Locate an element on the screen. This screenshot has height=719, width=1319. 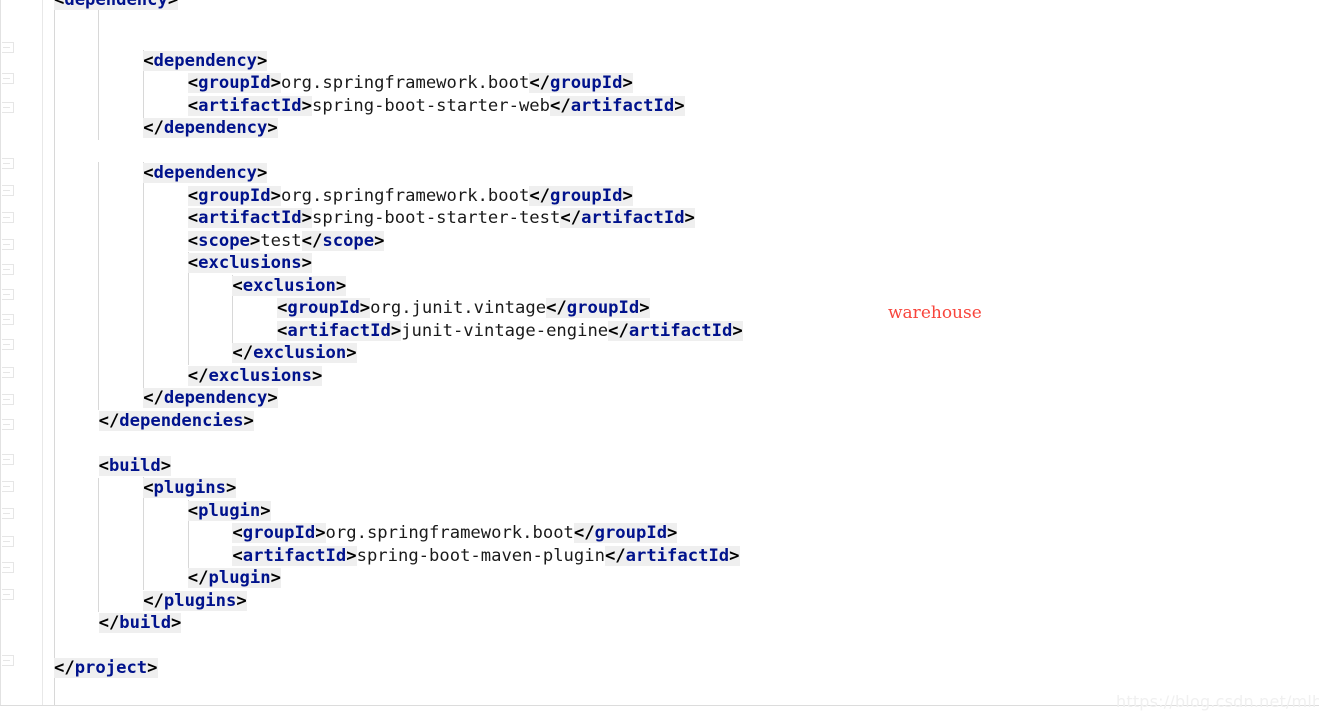
code-line: <exclusion> is located at coordinates (289, 286).